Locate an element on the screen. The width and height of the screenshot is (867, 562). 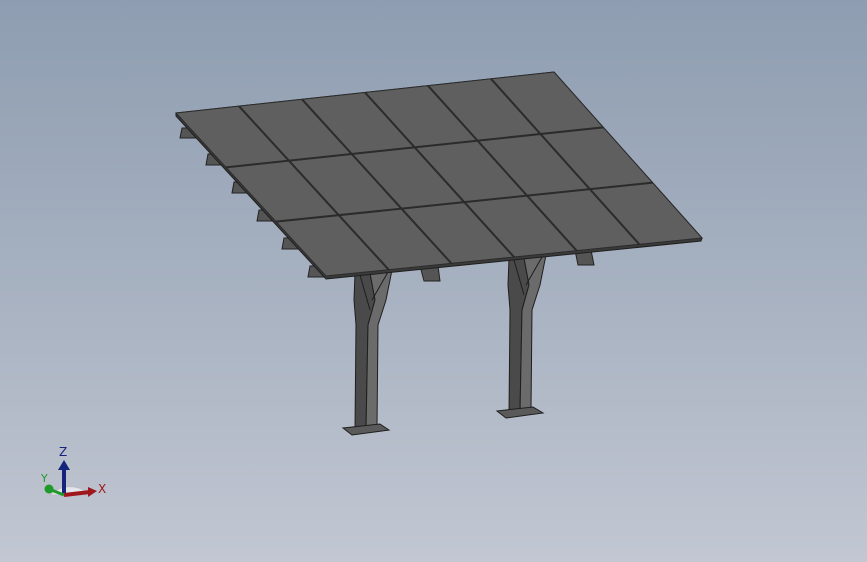
left-post is located at coordinates (367, 352).